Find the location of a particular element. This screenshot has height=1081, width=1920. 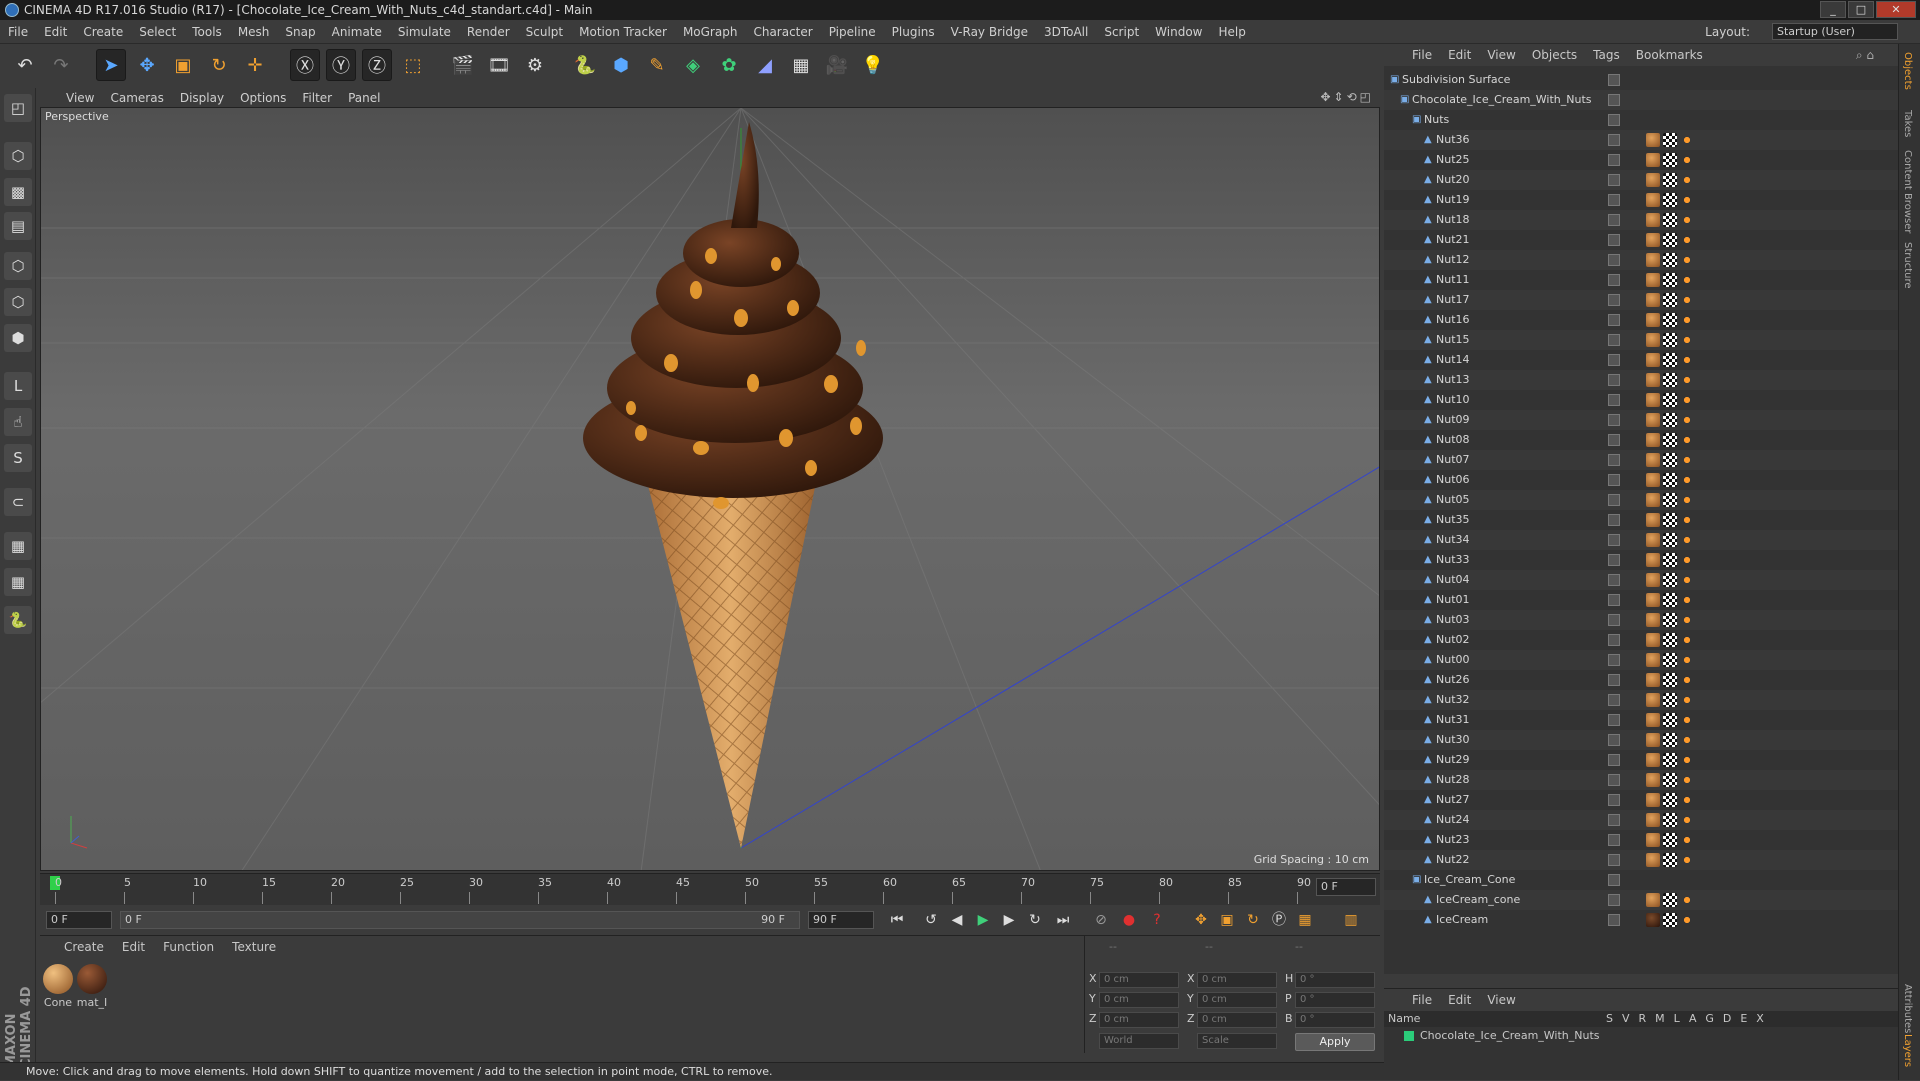

next-key-icon: ↻ is located at coordinates (1035, 920).